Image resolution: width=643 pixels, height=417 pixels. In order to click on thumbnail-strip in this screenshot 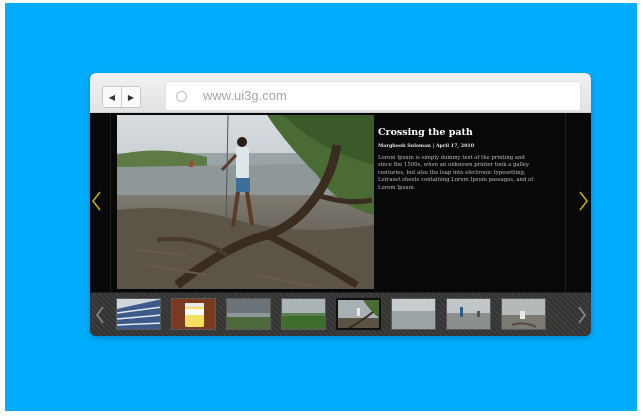, I will do `click(340, 314)`.